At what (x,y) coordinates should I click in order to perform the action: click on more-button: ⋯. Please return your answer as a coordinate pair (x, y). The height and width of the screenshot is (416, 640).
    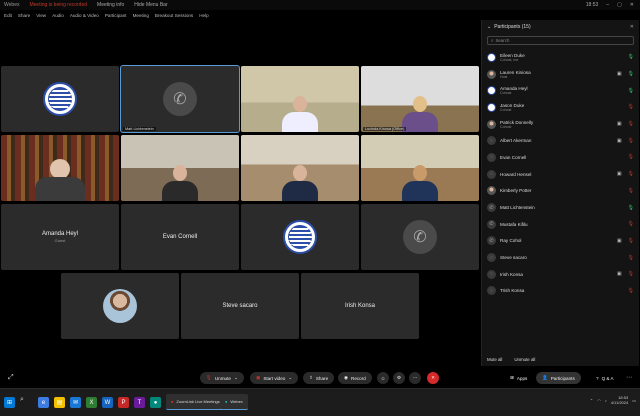
    Looking at the image, I should click on (415, 378).